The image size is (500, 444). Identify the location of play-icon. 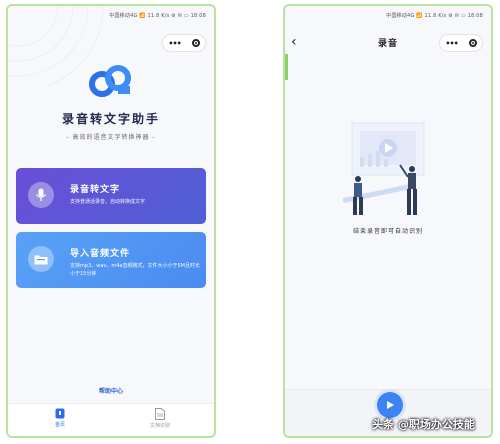
(390, 405).